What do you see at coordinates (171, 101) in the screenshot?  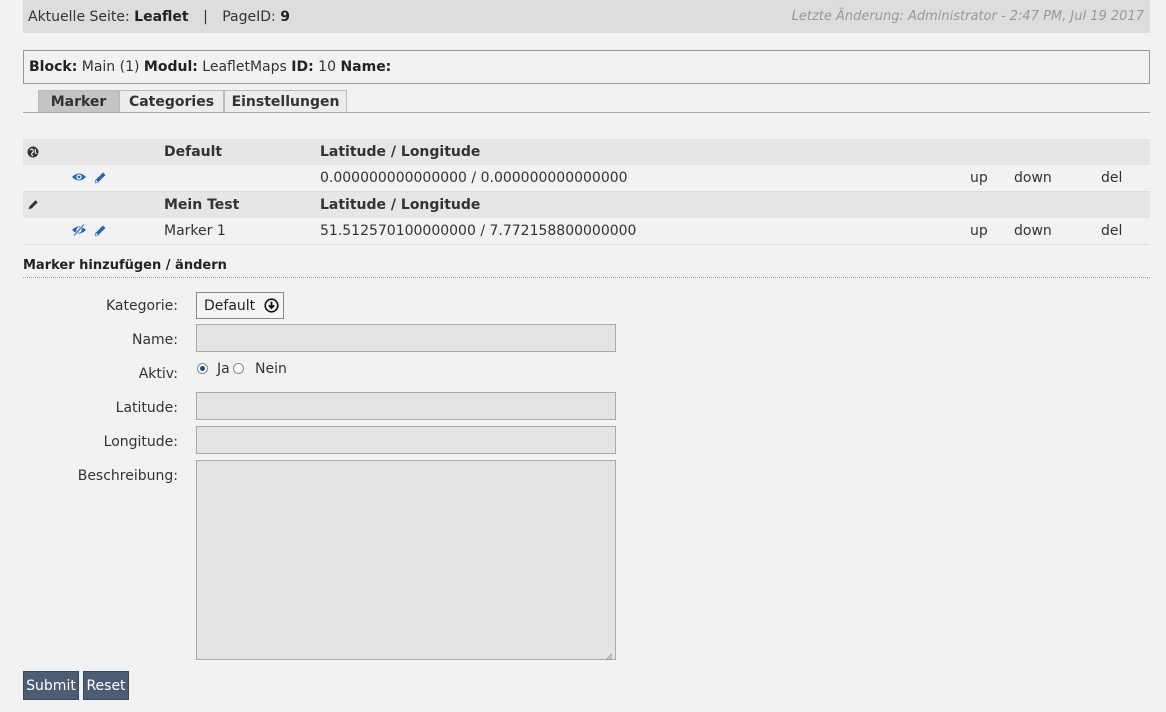 I see `tab-categories: Categories` at bounding box center [171, 101].